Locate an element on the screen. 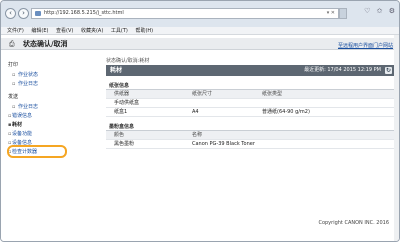 The image size is (400, 242). scrollbar is located at coordinates (396, 138).